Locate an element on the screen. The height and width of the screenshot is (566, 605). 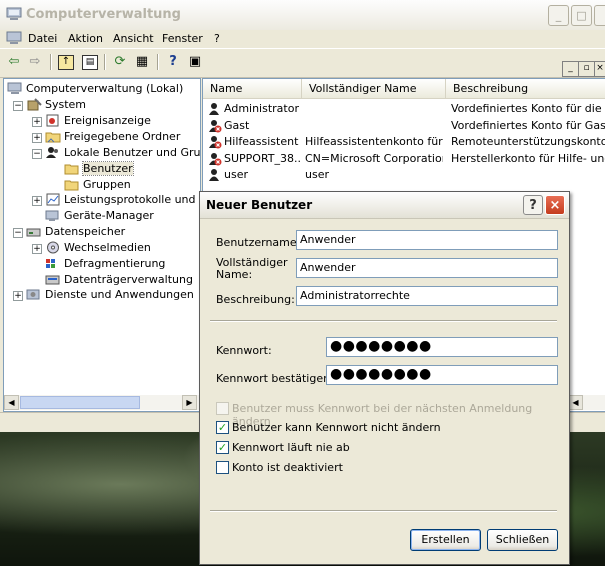
table-row: Gast Vordefiniertes Konto für Gastzugr is located at coordinates (404, 126).